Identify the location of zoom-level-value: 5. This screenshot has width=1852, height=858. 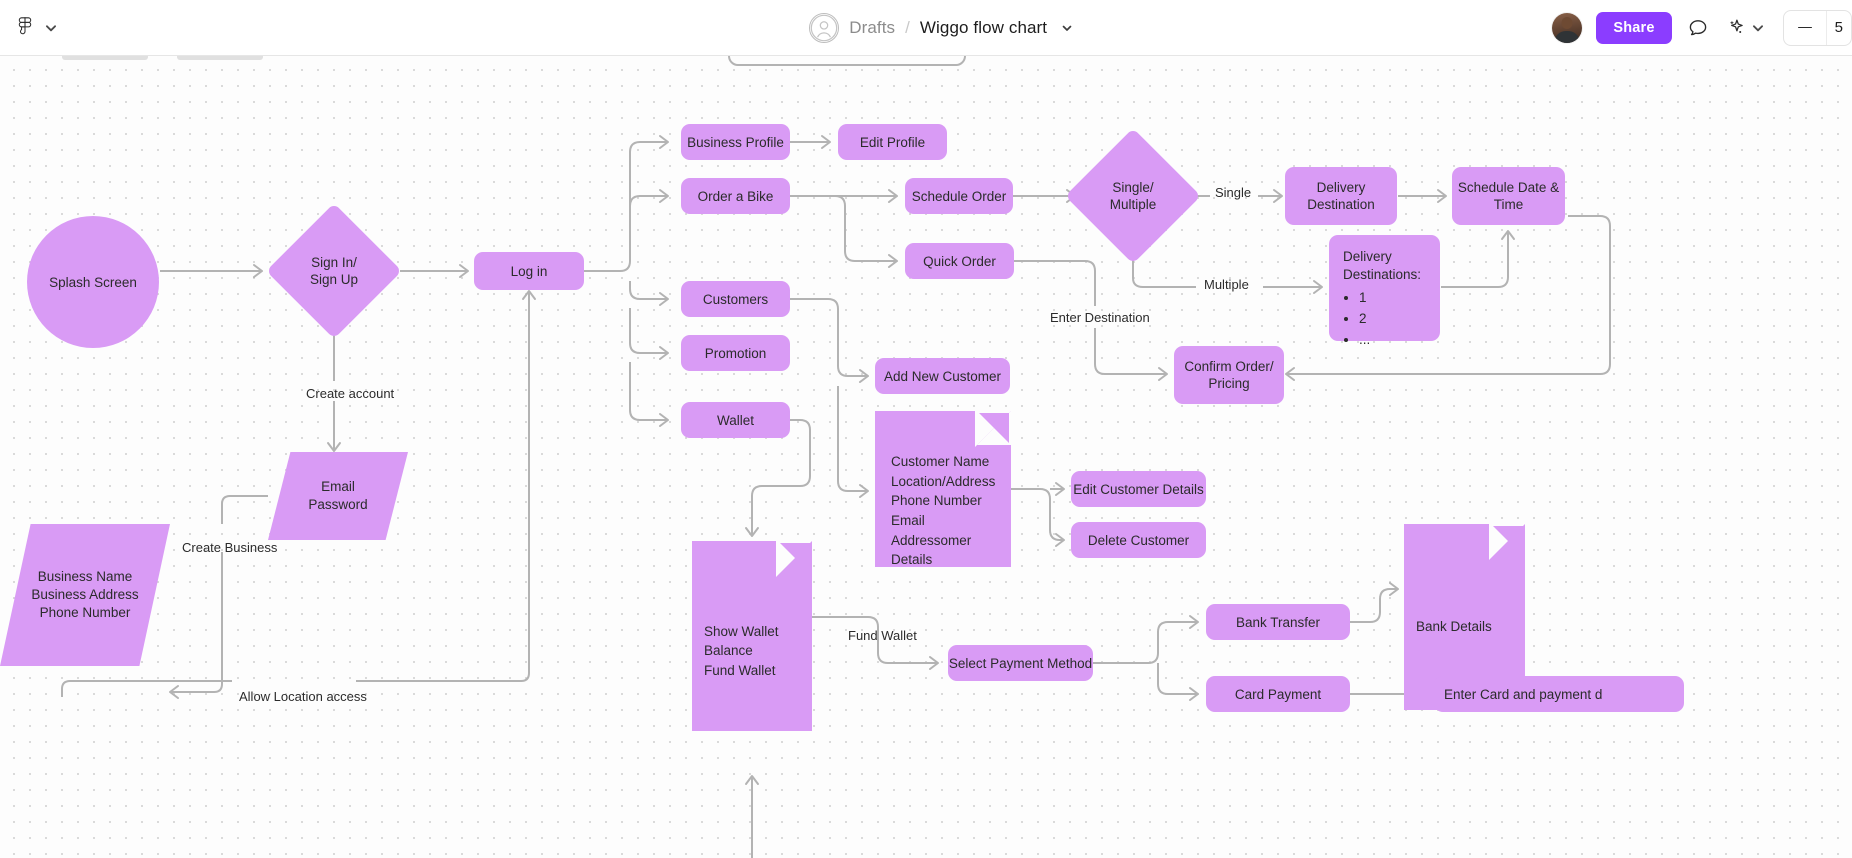
(1838, 27).